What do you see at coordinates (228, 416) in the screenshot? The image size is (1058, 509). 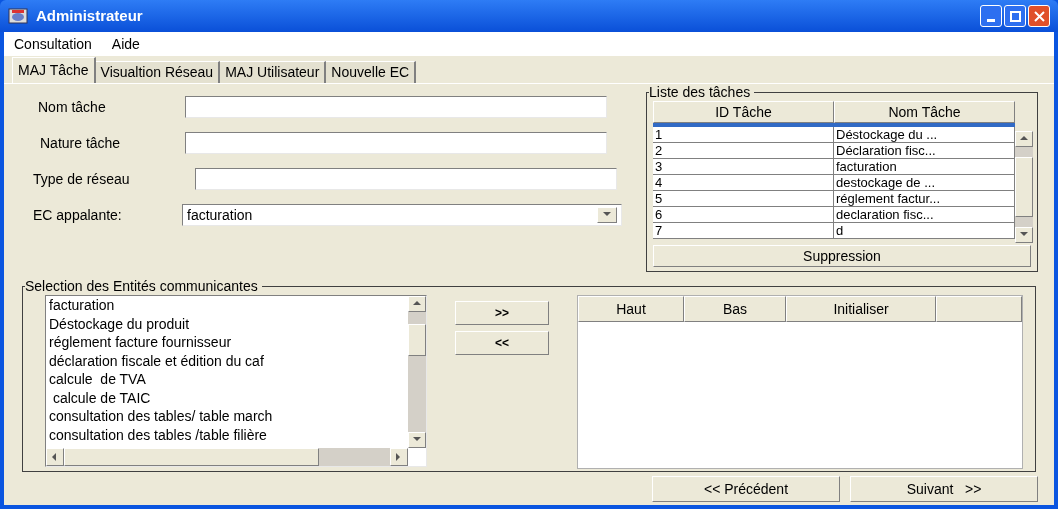 I see `list-item: consultation des tables/ table march` at bounding box center [228, 416].